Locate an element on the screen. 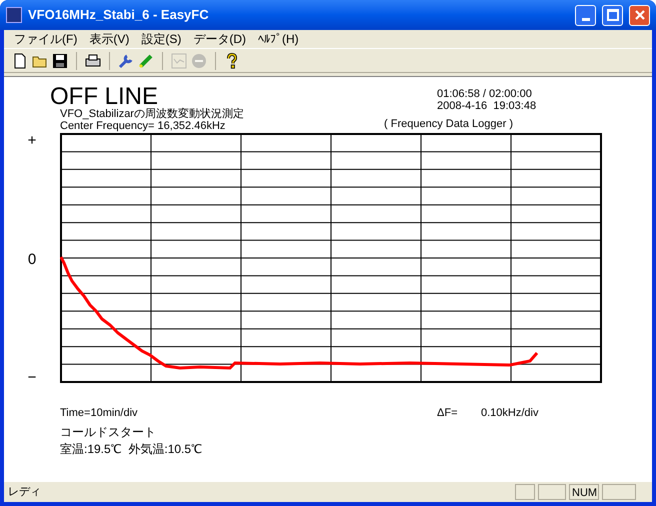 The height and width of the screenshot is (506, 656). help-icon is located at coordinates (232, 60).